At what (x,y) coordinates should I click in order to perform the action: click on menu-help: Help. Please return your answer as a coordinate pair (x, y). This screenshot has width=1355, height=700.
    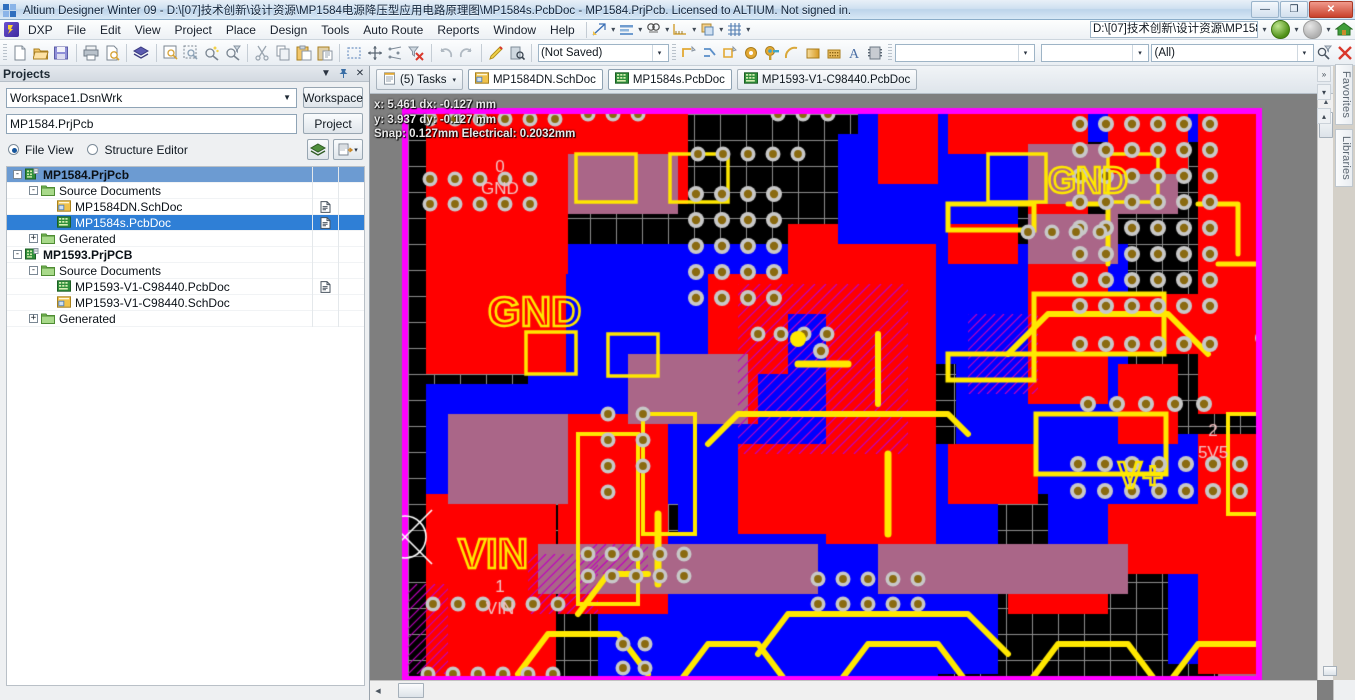
    Looking at the image, I should click on (562, 30).